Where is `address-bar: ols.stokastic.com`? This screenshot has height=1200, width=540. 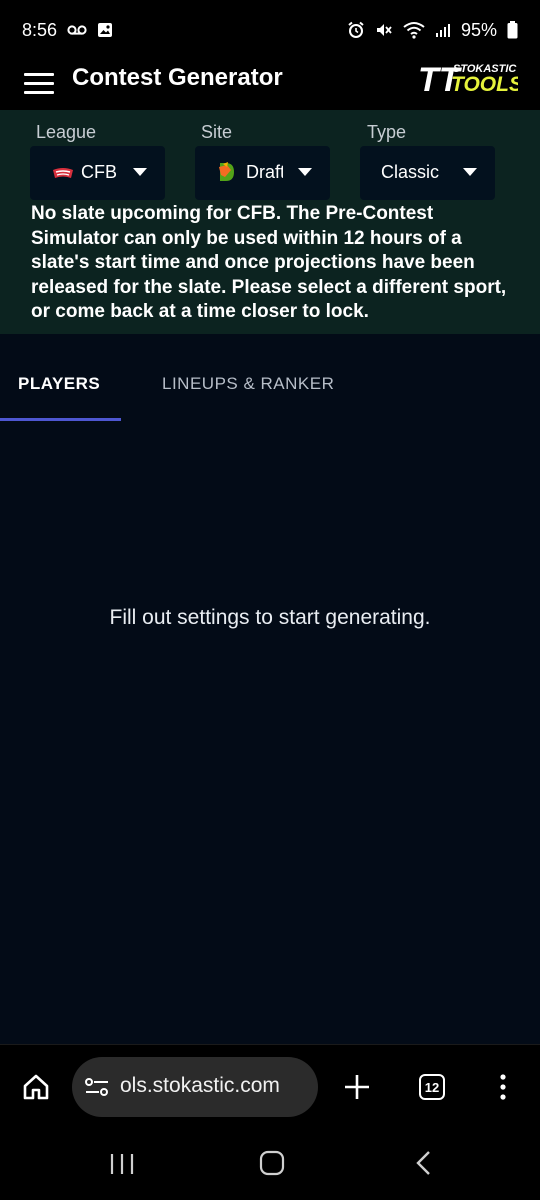 address-bar: ols.stokastic.com is located at coordinates (195, 1087).